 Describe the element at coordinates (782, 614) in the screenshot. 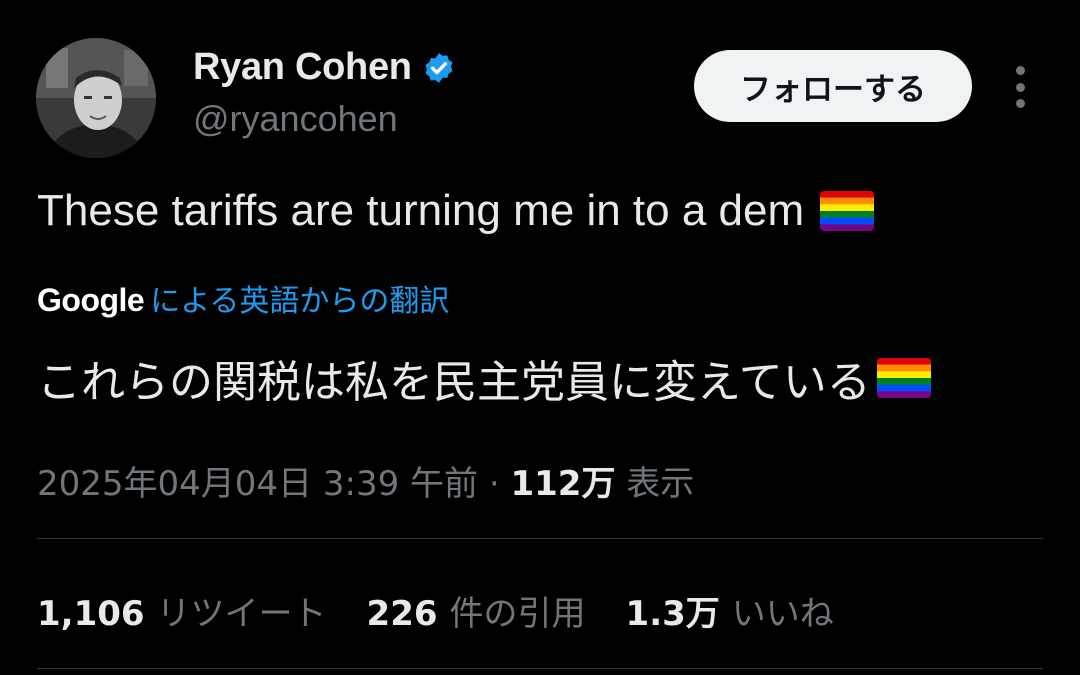

I see `likes-label: いいね` at that location.